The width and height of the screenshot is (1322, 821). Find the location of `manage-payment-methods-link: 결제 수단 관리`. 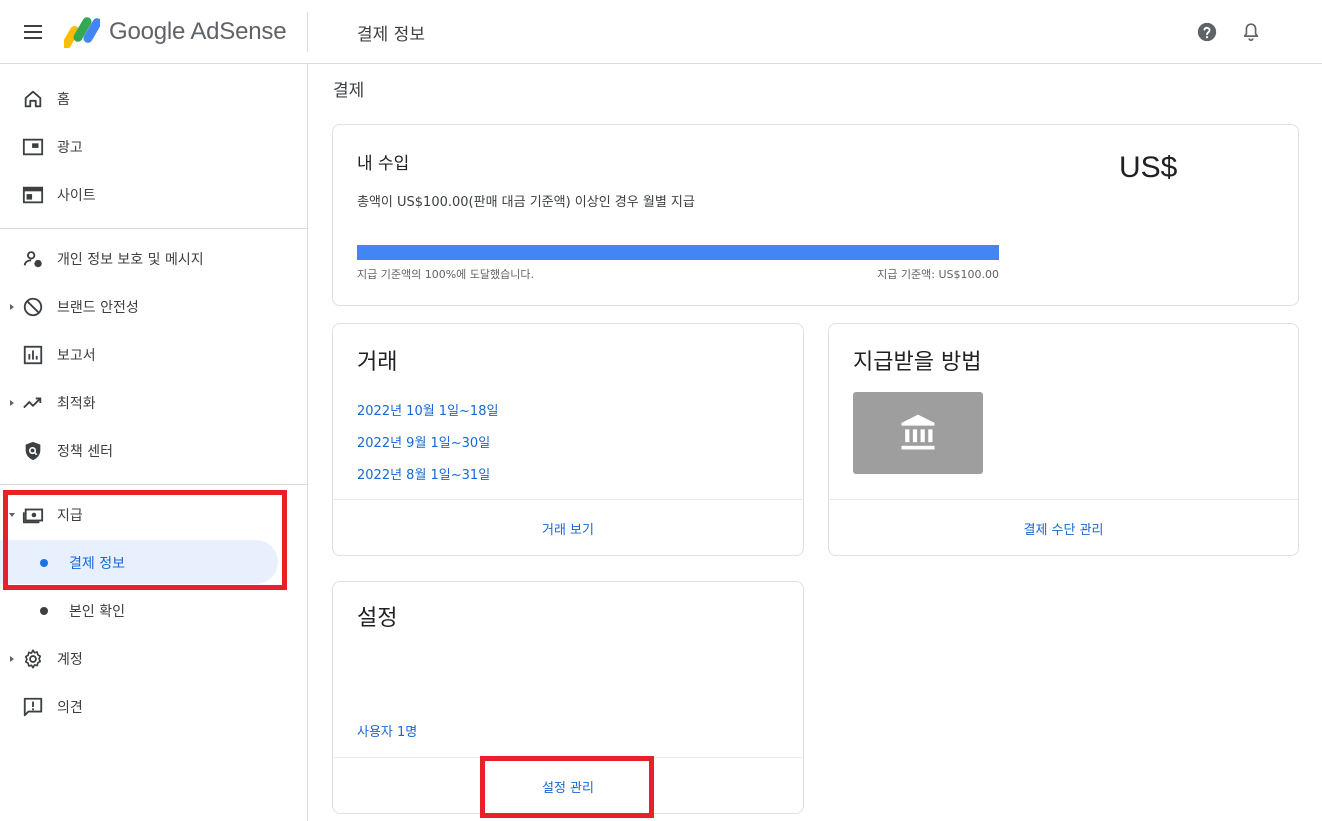

manage-payment-methods-link: 결제 수단 관리 is located at coordinates (1063, 528).